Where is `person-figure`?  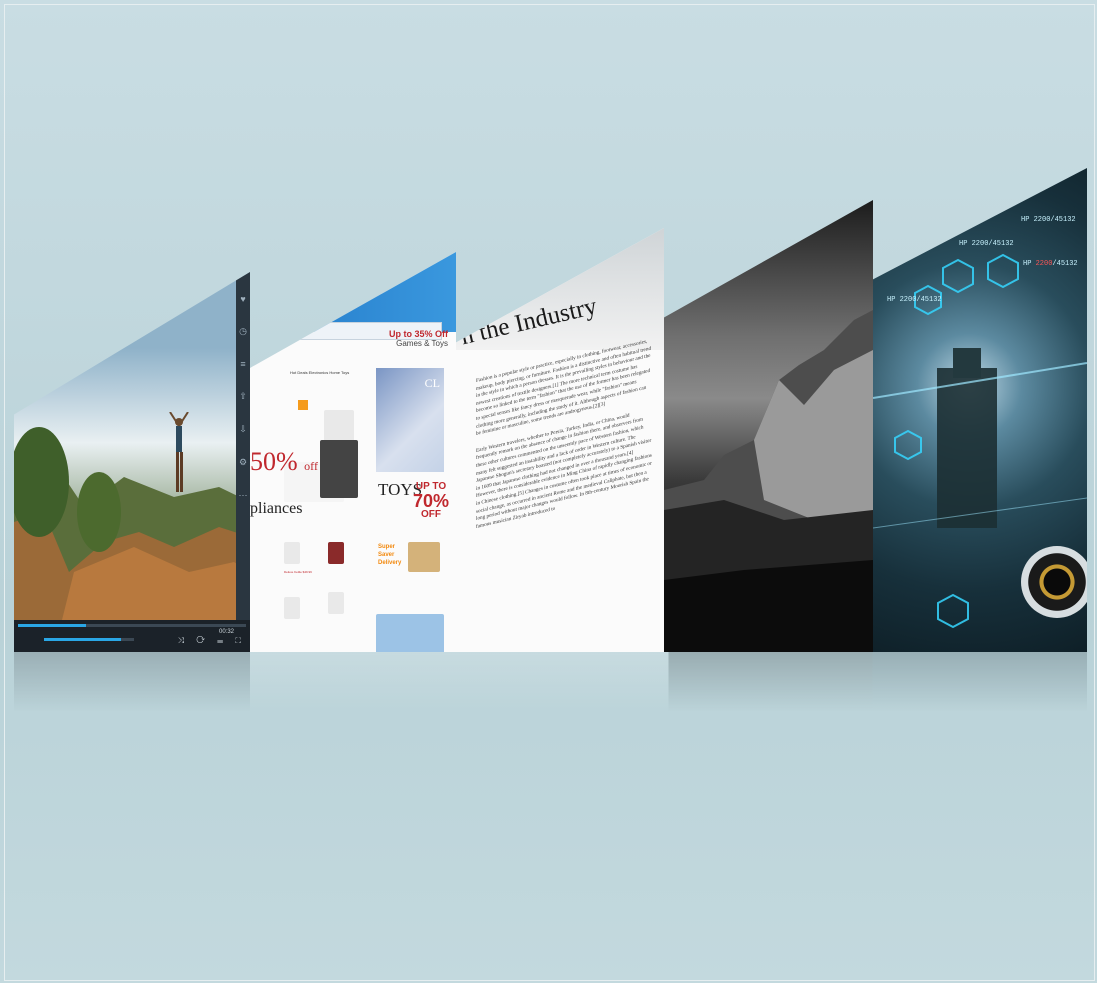 person-figure is located at coordinates (179, 452).